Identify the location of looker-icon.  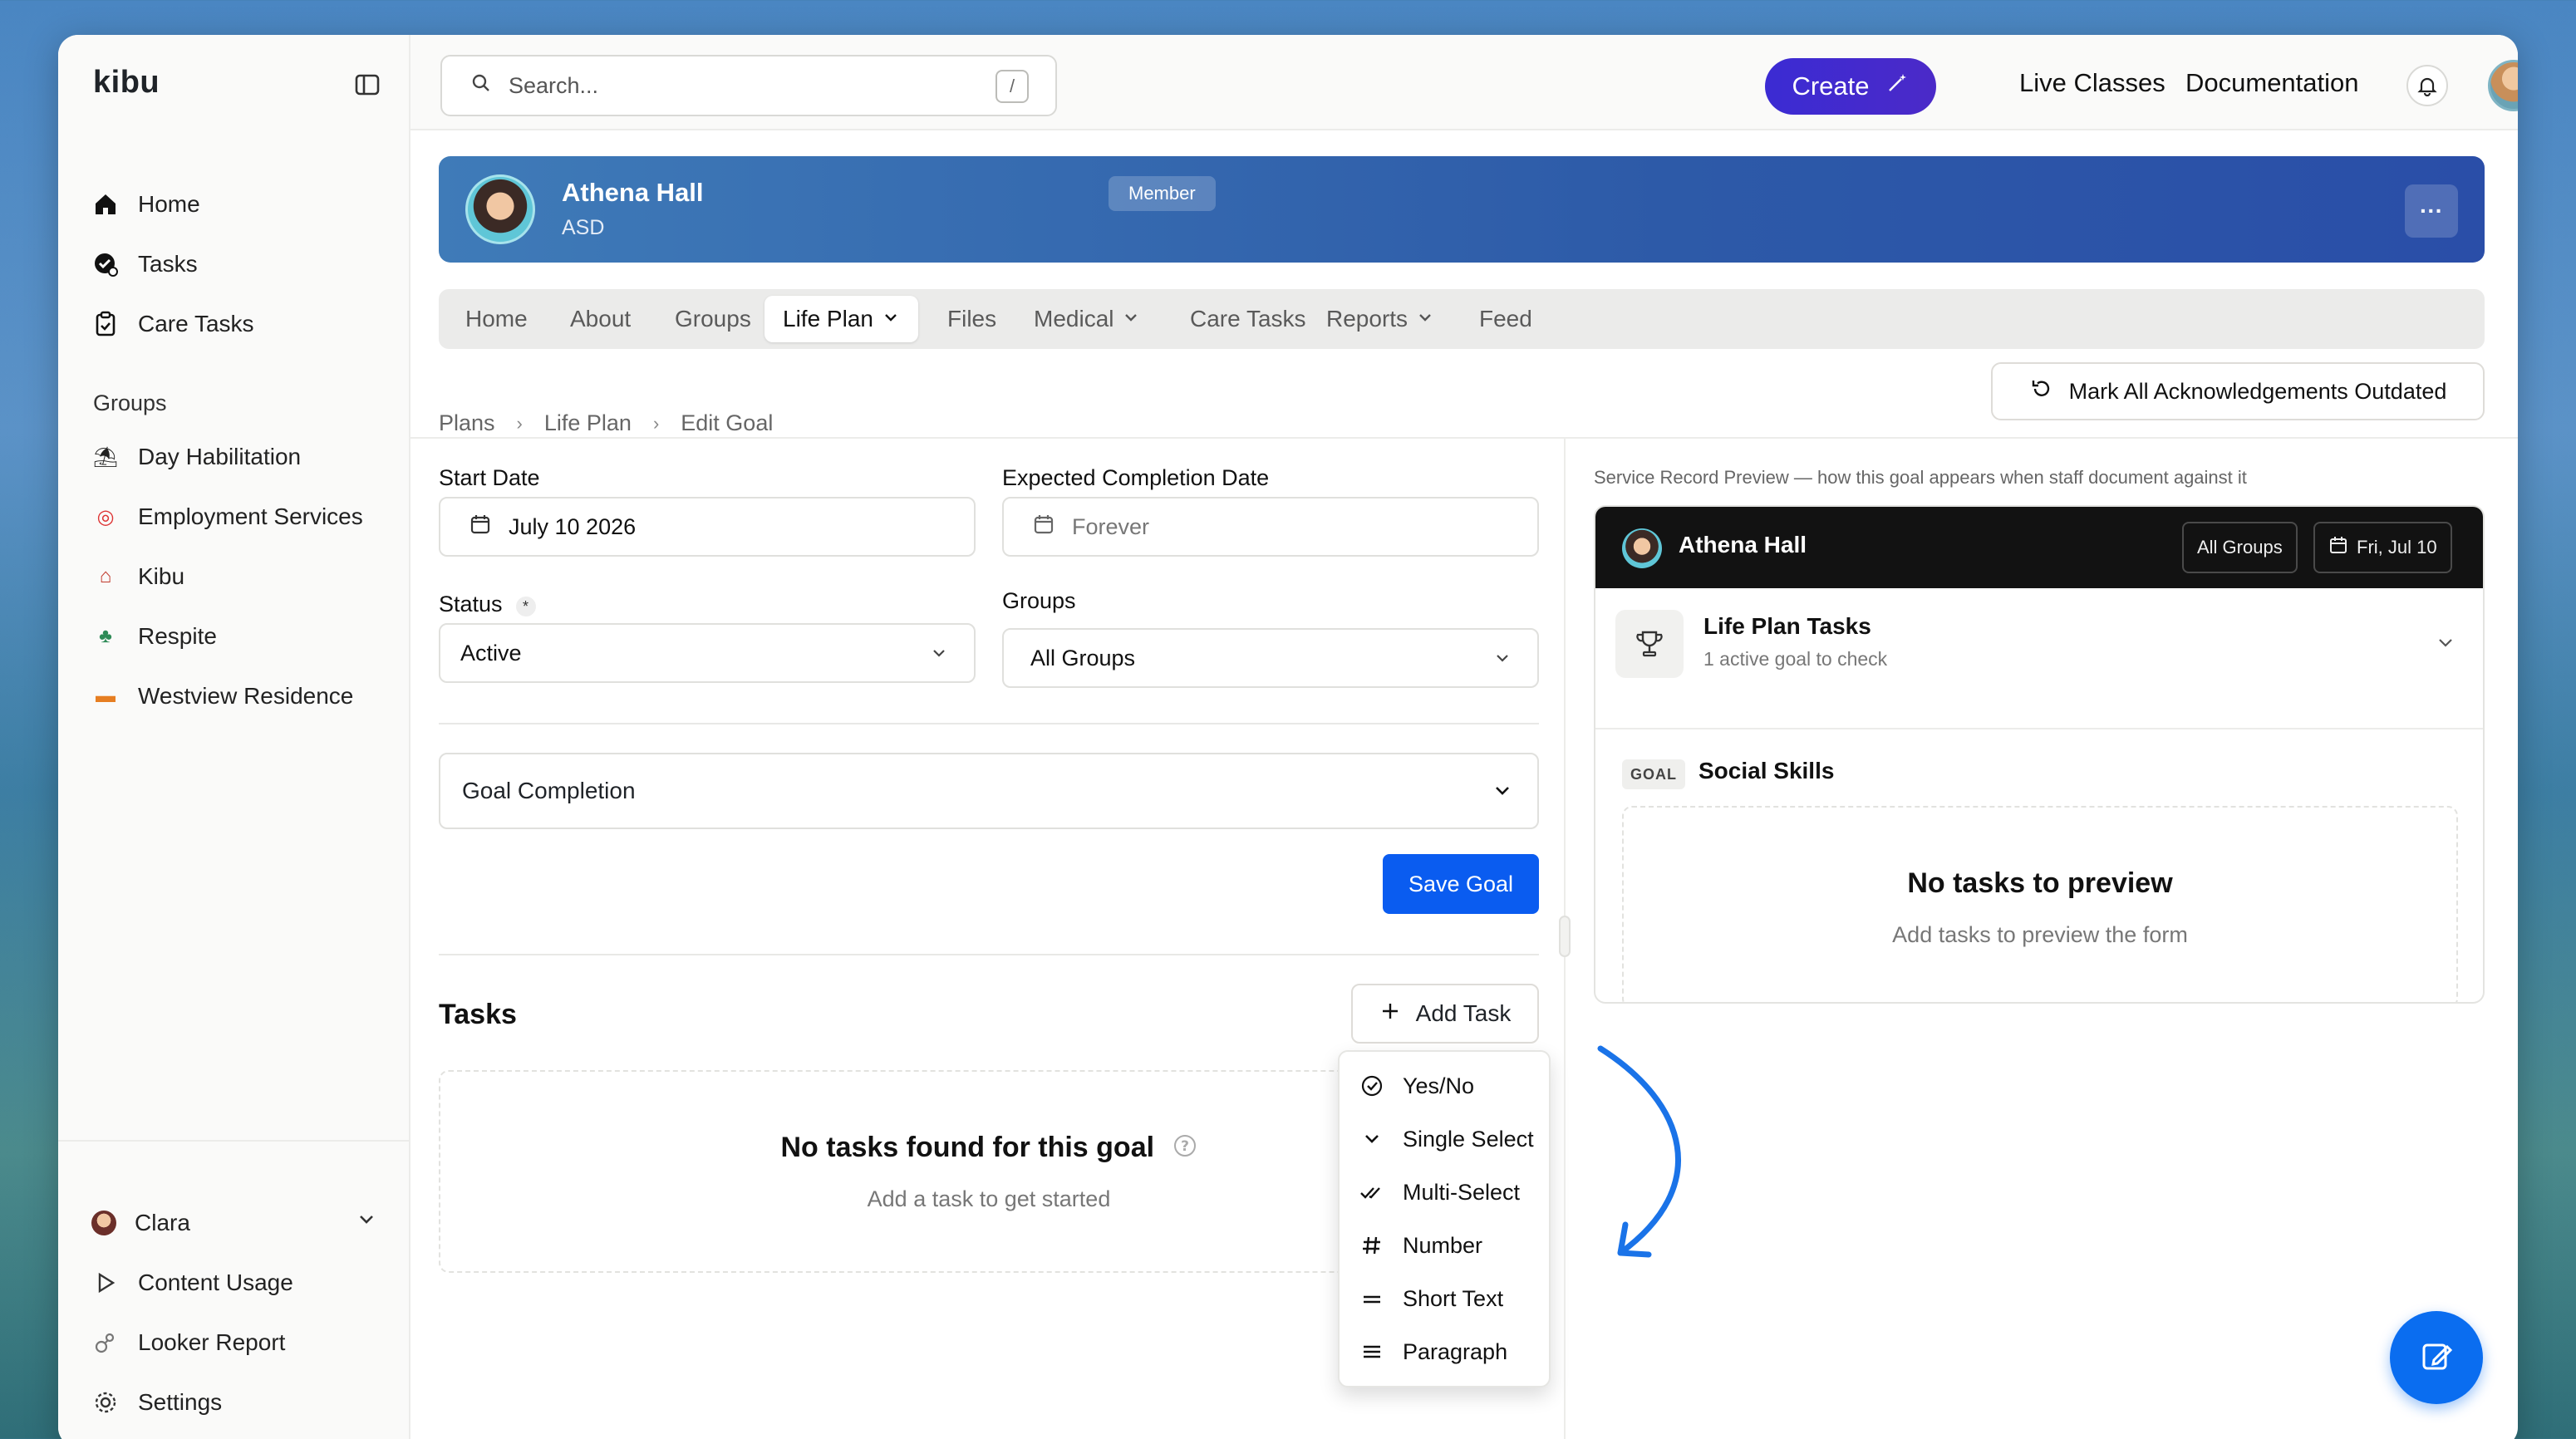
(105, 1342).